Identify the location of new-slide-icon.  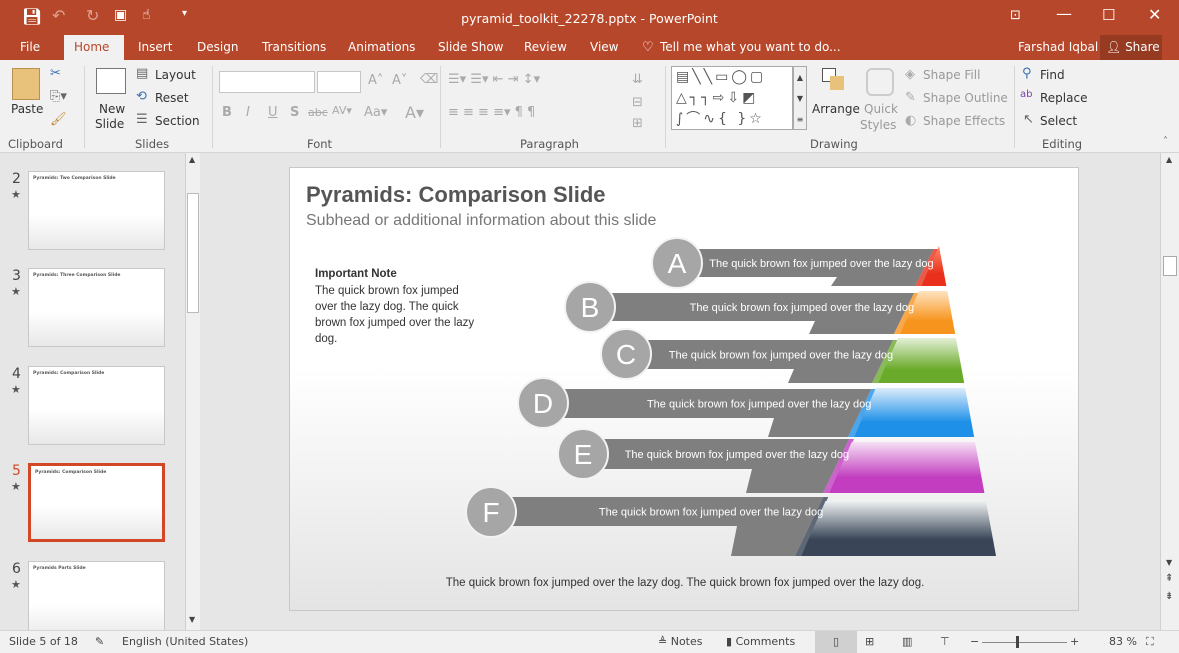
(111, 81).